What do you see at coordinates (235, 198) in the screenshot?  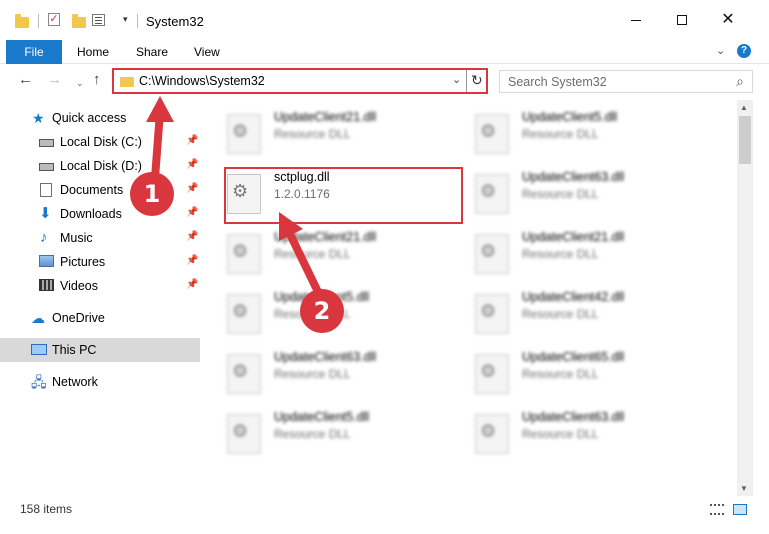 I see `annotation-arrows` at bounding box center [235, 198].